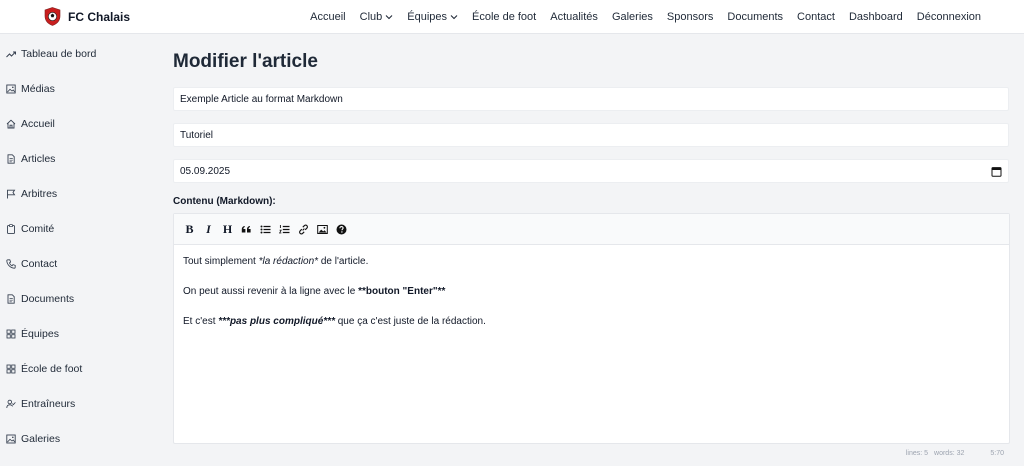 The width and height of the screenshot is (1024, 466). What do you see at coordinates (40, 334) in the screenshot?
I see `sidebar-item-label: Équipes` at bounding box center [40, 334].